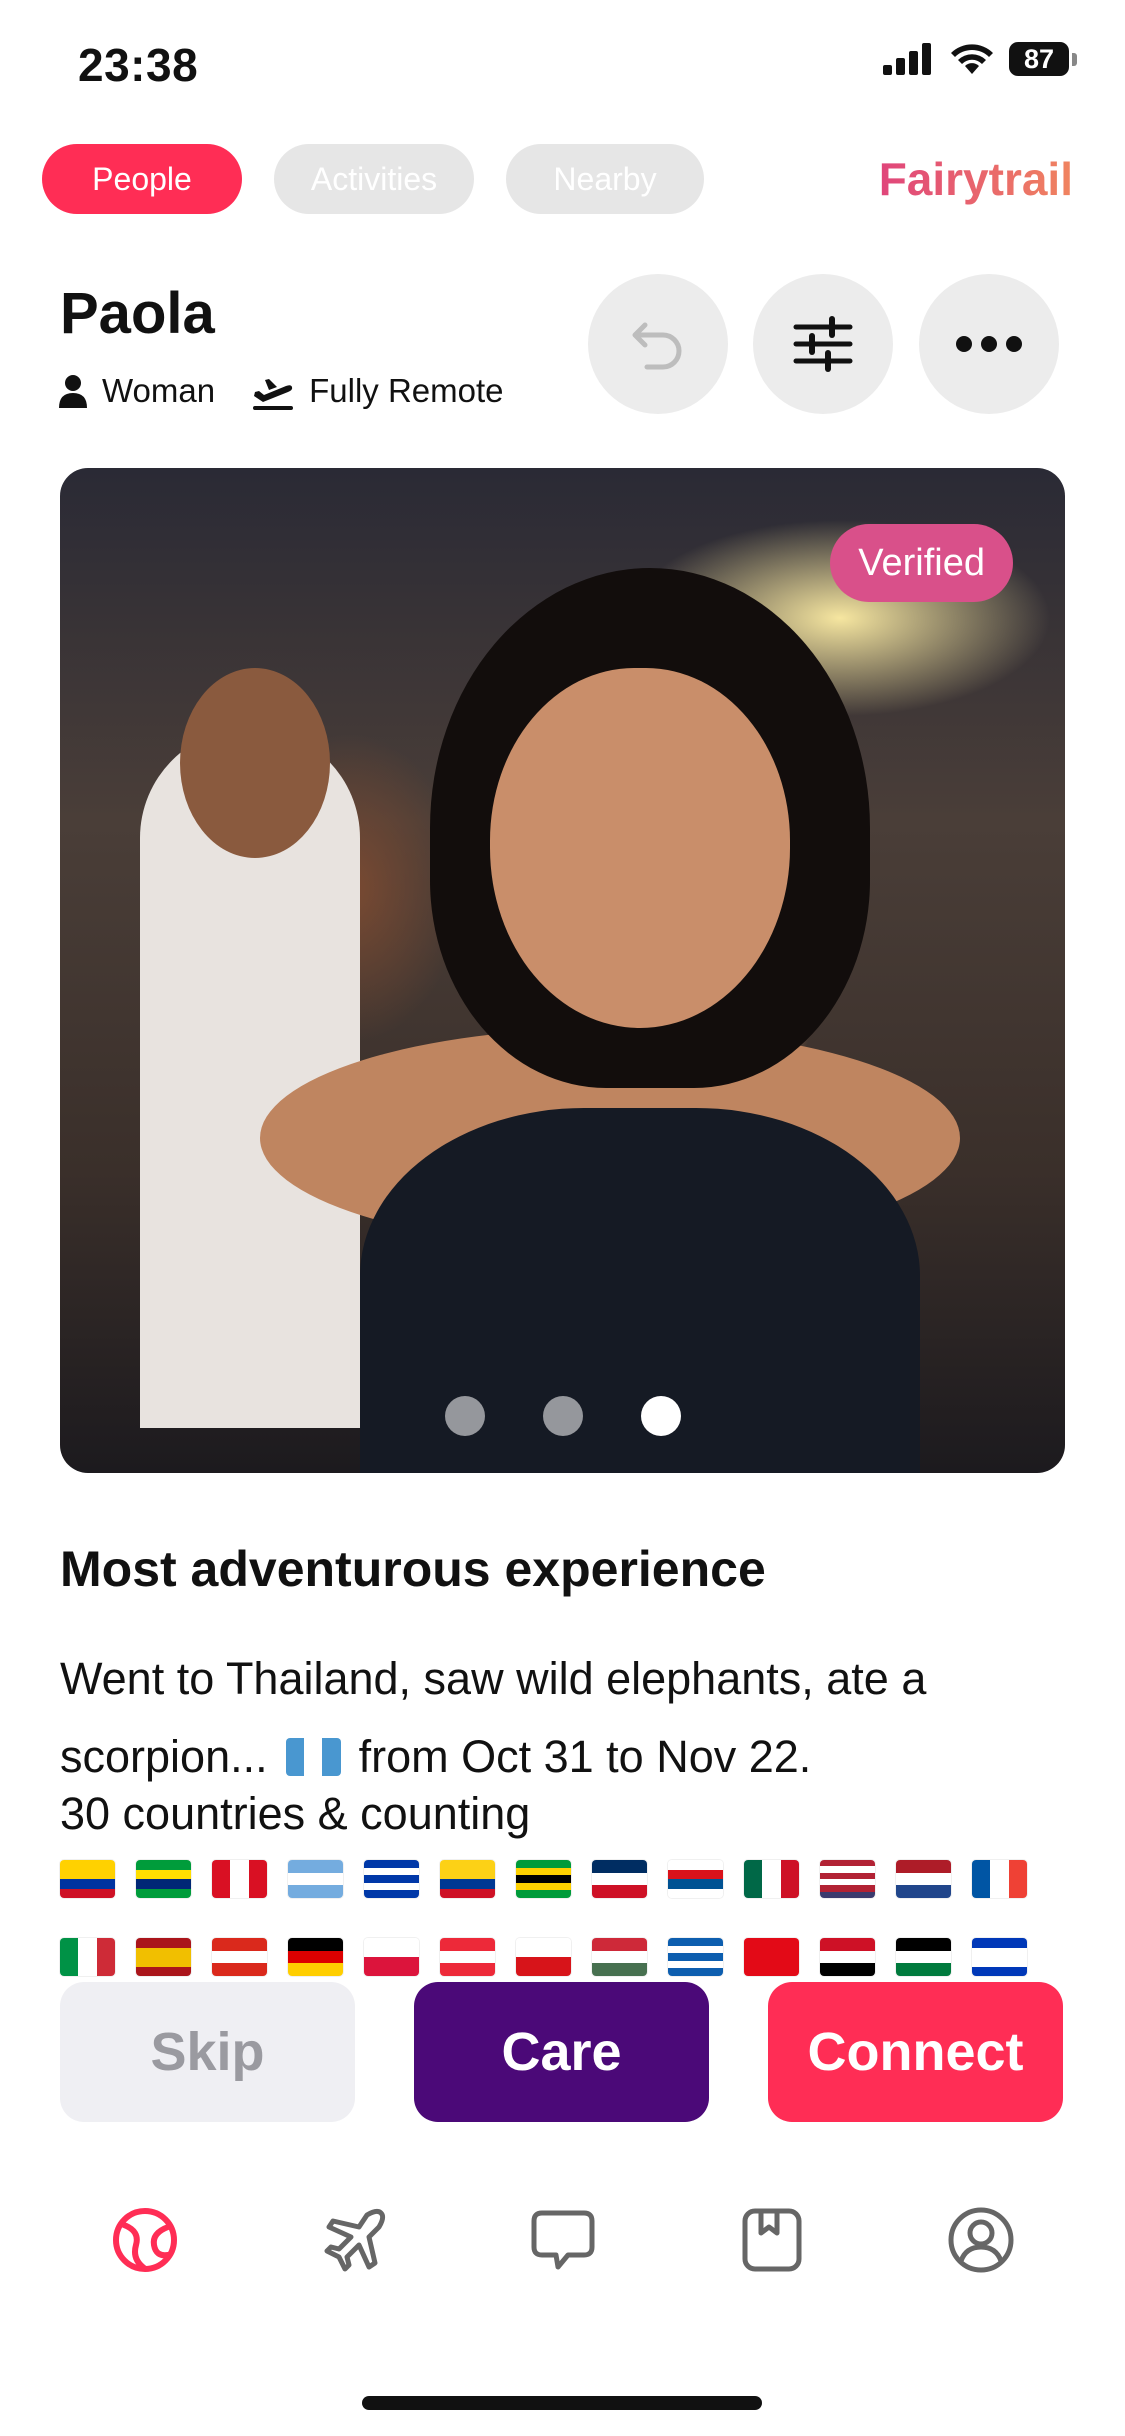  I want to click on flag-turkey-icon, so click(771, 1957).